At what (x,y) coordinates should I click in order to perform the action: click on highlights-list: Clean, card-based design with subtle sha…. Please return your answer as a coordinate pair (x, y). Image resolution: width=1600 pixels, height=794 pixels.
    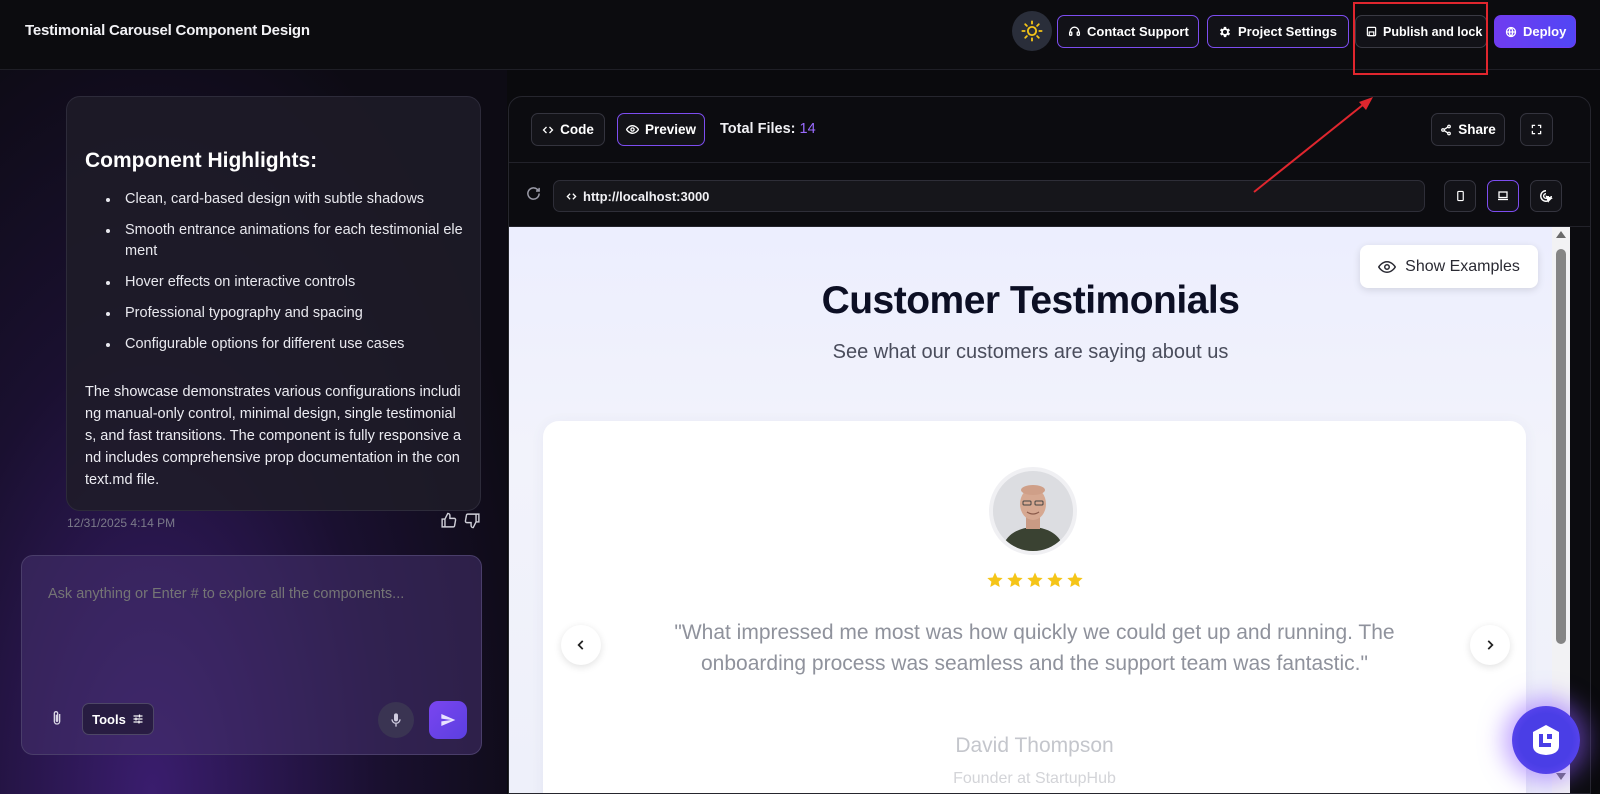
    Looking at the image, I should click on (275, 277).